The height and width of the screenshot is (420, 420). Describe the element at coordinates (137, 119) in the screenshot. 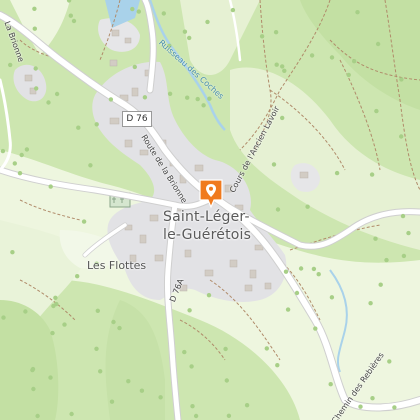

I see `road-shield-d76: D 76` at that location.